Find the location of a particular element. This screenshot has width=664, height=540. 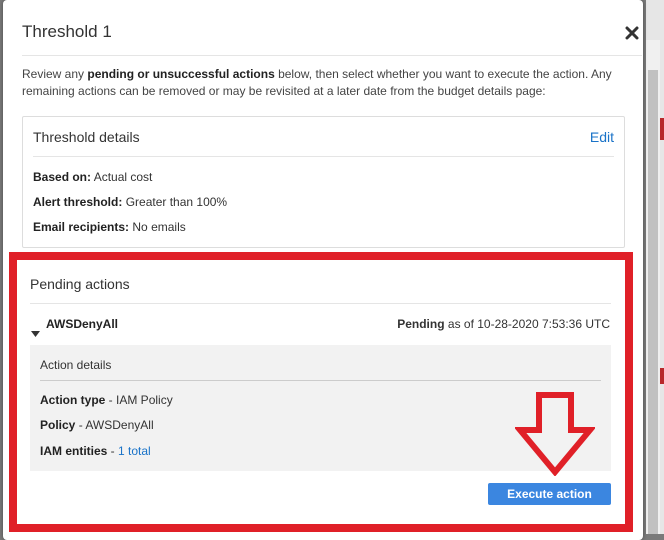

modal-header: Threshold 1 is located at coordinates (323, 28).